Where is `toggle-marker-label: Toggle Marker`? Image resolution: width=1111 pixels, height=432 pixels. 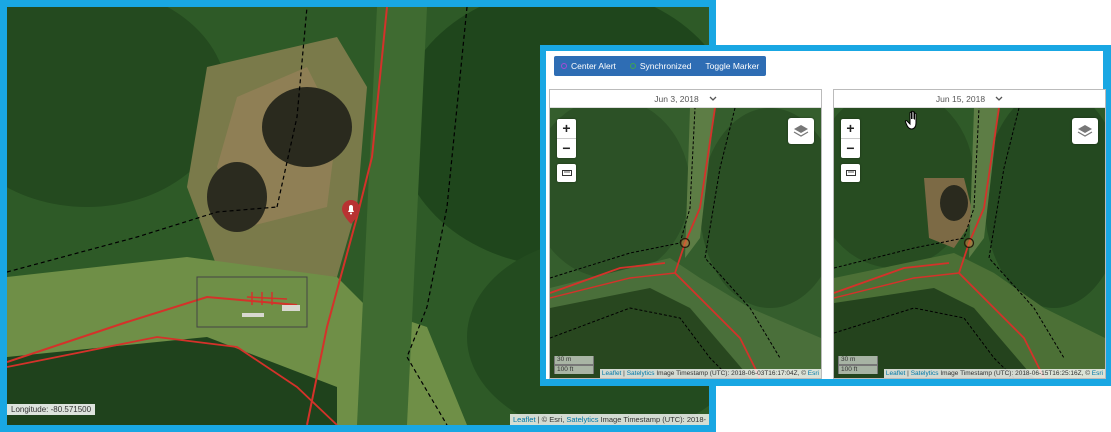 toggle-marker-label: Toggle Marker is located at coordinates (732, 66).